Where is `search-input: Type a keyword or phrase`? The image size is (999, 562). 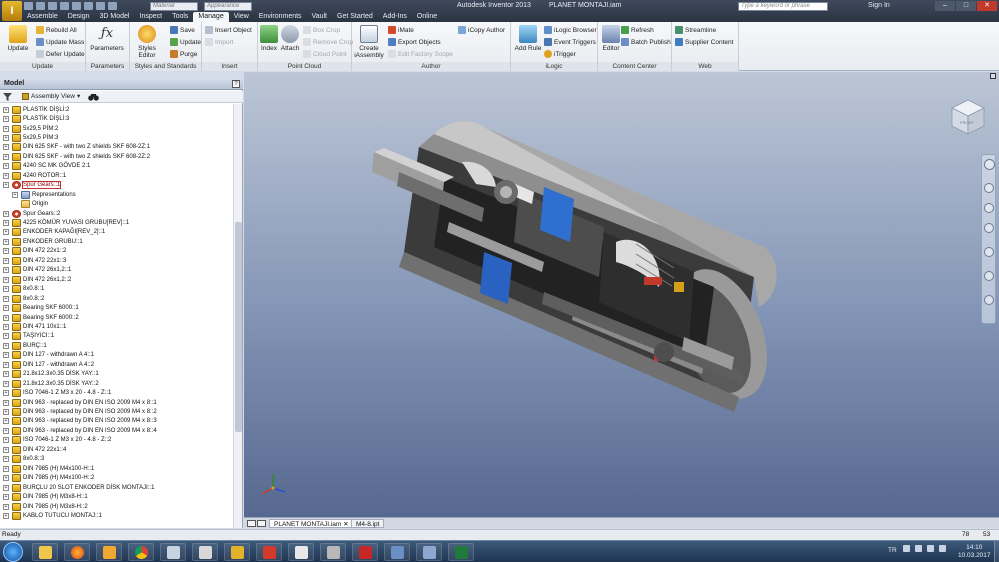
search-input: Type a keyword or phrase is located at coordinates (783, 6).